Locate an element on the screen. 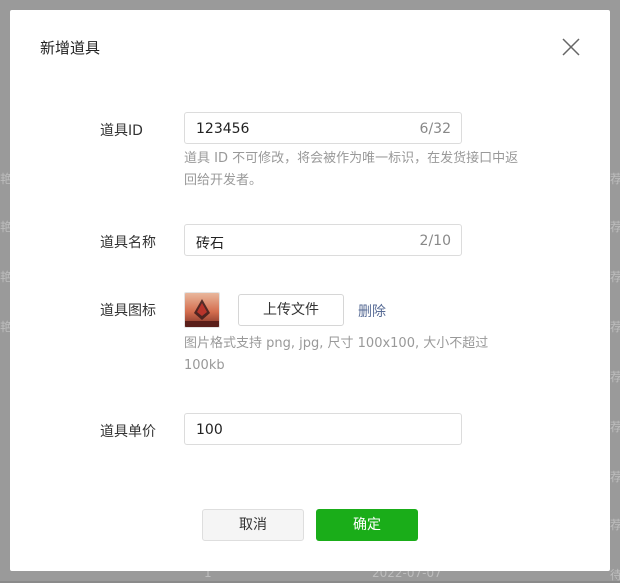 This screenshot has width=620, height=583. item-id-label: 道具ID is located at coordinates (121, 131).